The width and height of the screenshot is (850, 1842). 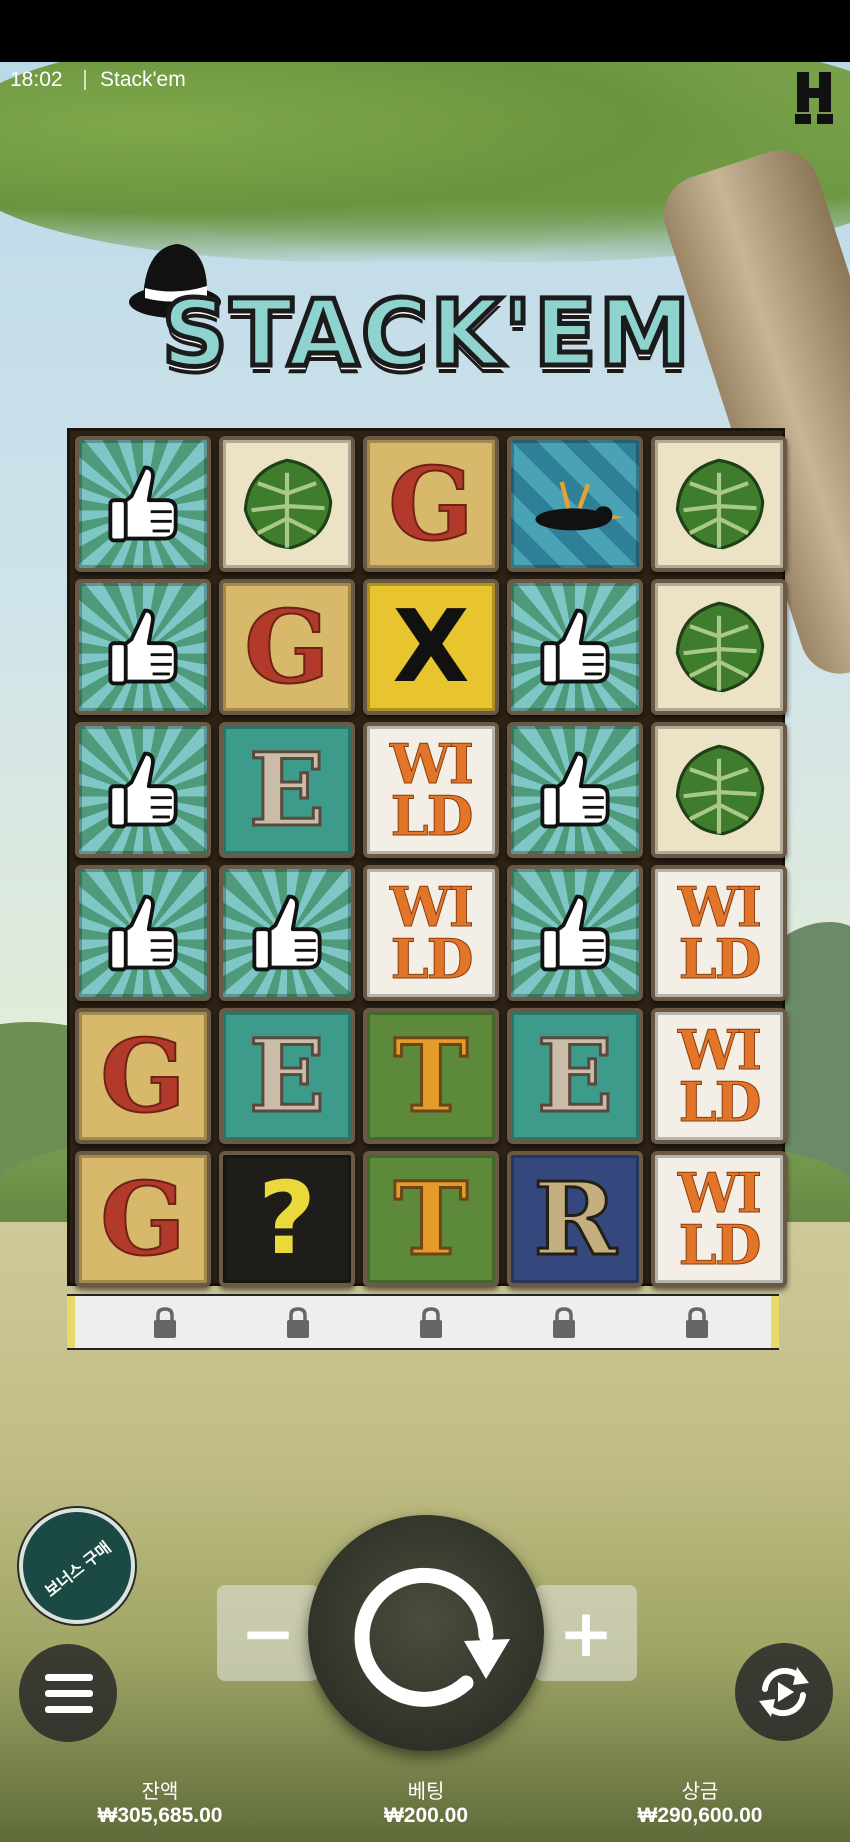 What do you see at coordinates (432, 1637) in the screenshot?
I see `spin-arrow-icon` at bounding box center [432, 1637].